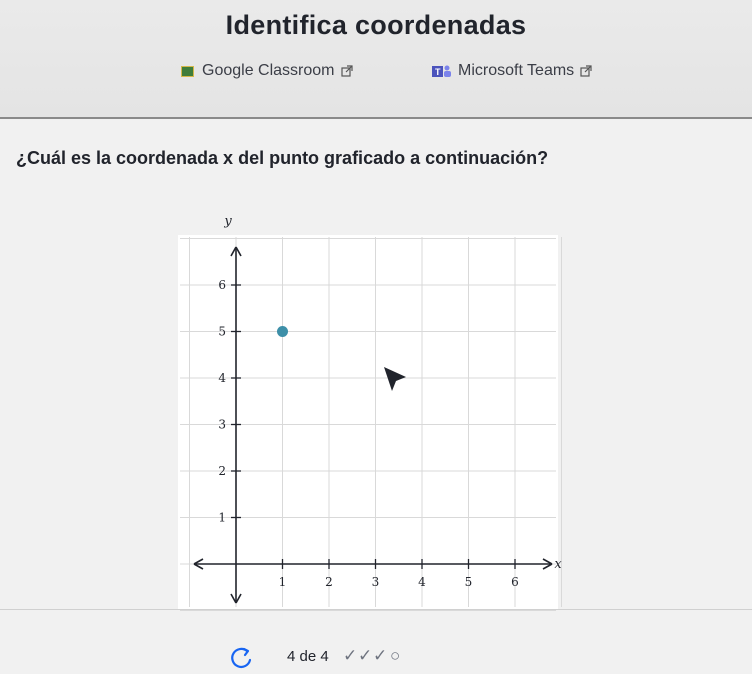 The width and height of the screenshot is (752, 674). Describe the element at coordinates (308, 656) in the screenshot. I see `progress-text: 4 de 4` at that location.